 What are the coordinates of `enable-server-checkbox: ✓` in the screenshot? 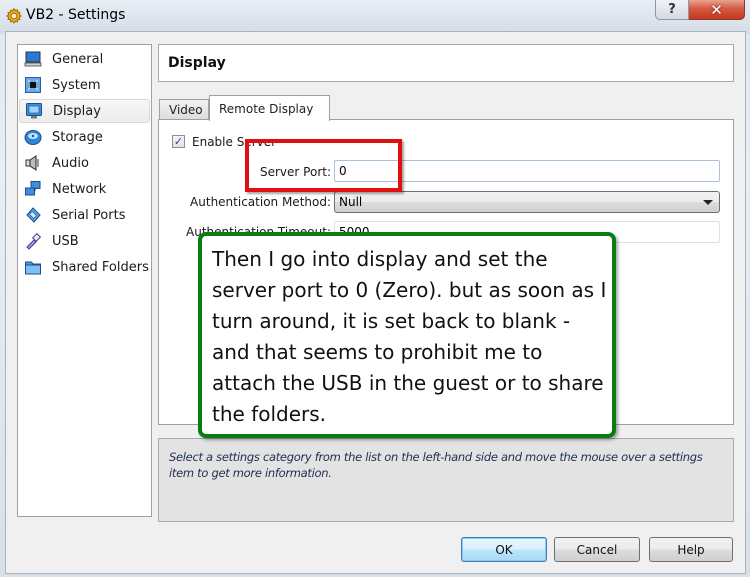 It's located at (178, 141).